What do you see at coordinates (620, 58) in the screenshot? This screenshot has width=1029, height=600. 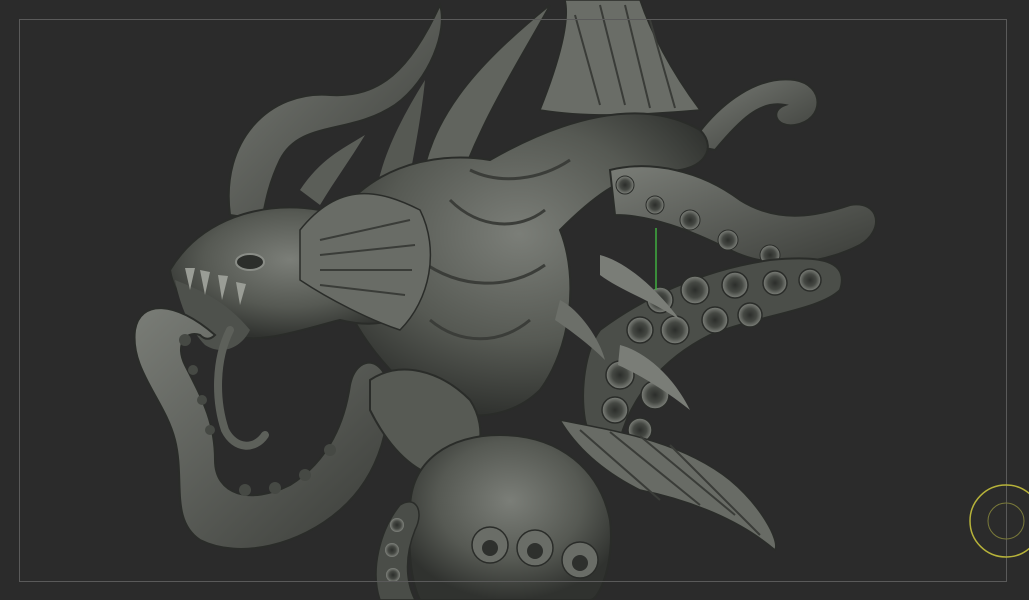 I see `dorsal-fin` at bounding box center [620, 58].